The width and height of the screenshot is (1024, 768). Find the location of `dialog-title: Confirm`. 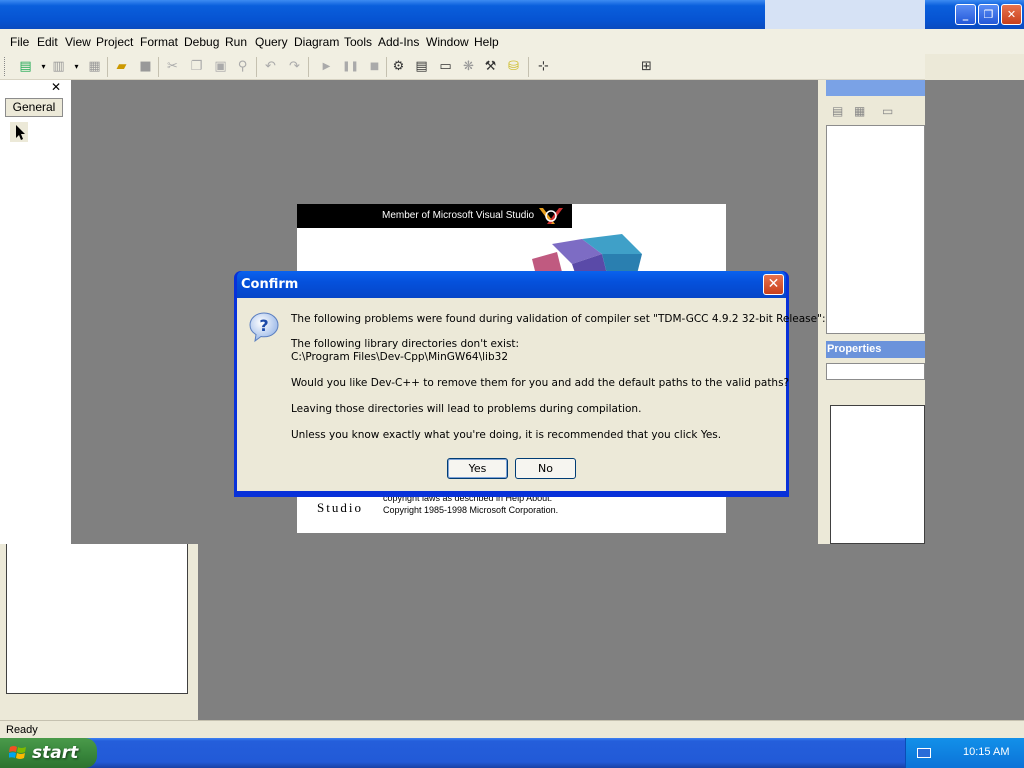

dialog-title: Confirm is located at coordinates (270, 284).